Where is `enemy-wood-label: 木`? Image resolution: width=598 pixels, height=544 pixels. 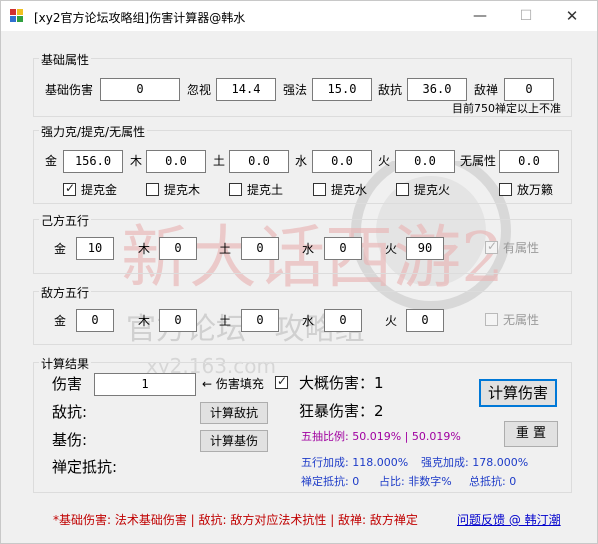 enemy-wood-label: 木 is located at coordinates (144, 321).